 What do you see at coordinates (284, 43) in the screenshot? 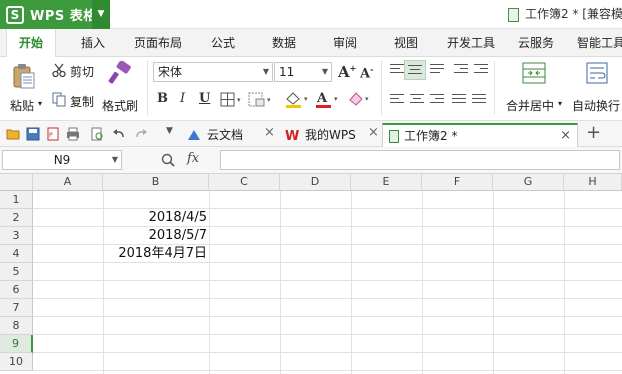
I see `tab-data: 数据` at bounding box center [284, 43].